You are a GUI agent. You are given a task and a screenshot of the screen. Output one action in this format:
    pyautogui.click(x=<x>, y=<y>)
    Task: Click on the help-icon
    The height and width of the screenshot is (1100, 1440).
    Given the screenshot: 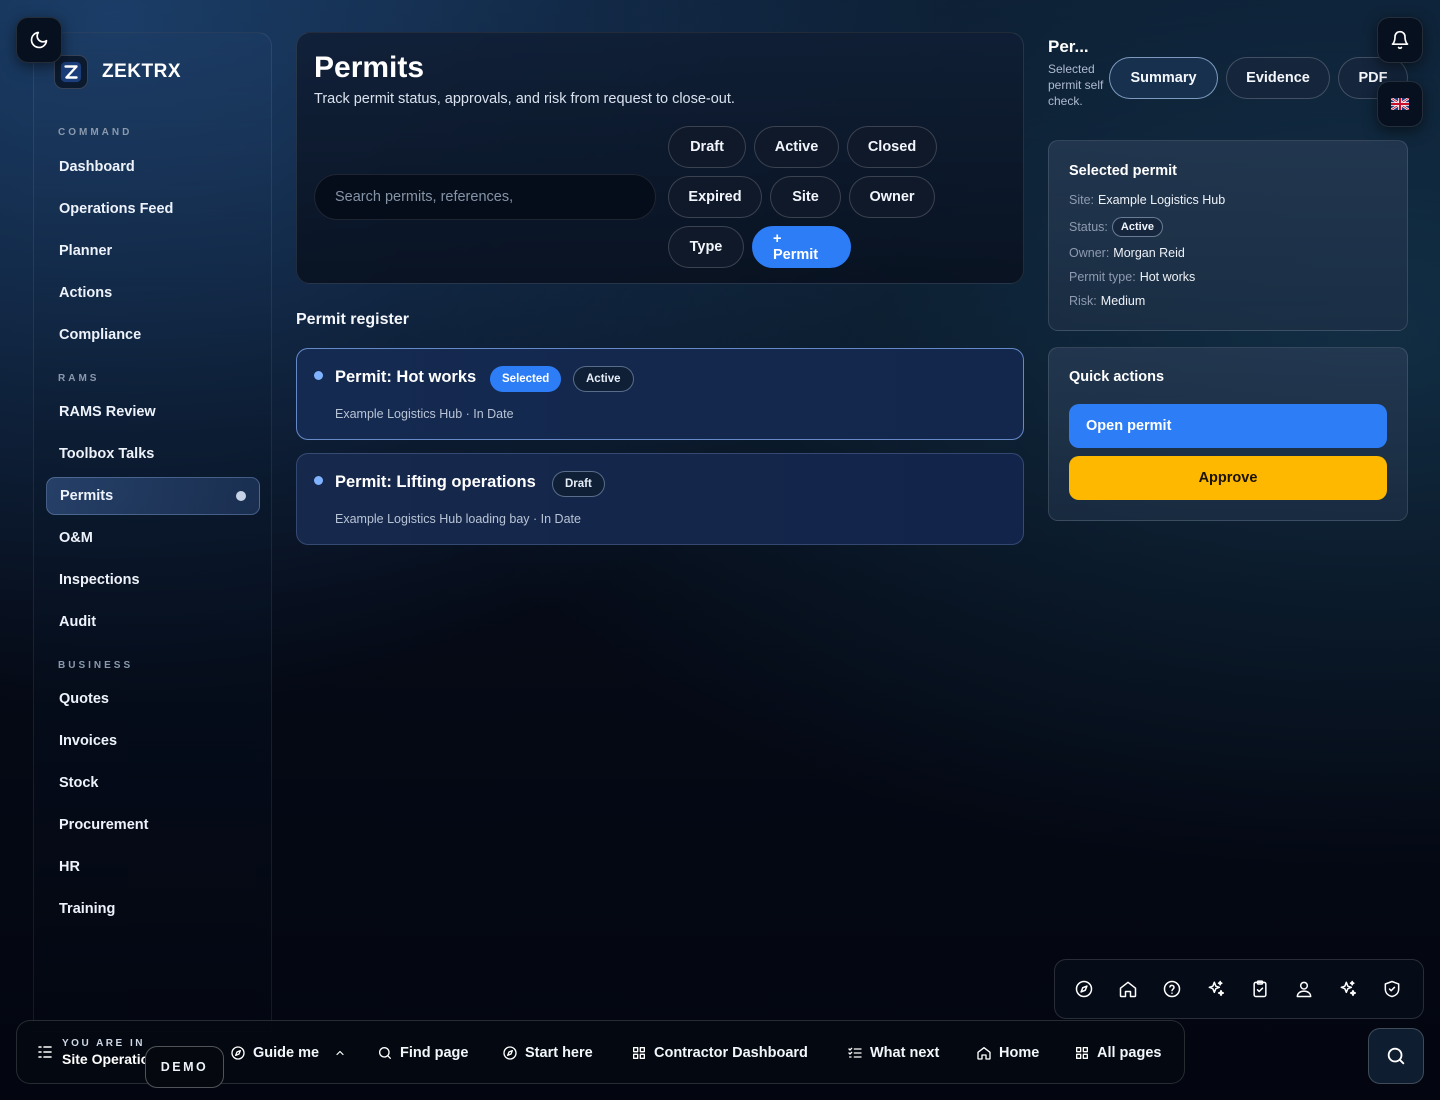 What is the action you would take?
    pyautogui.click(x=1172, y=989)
    